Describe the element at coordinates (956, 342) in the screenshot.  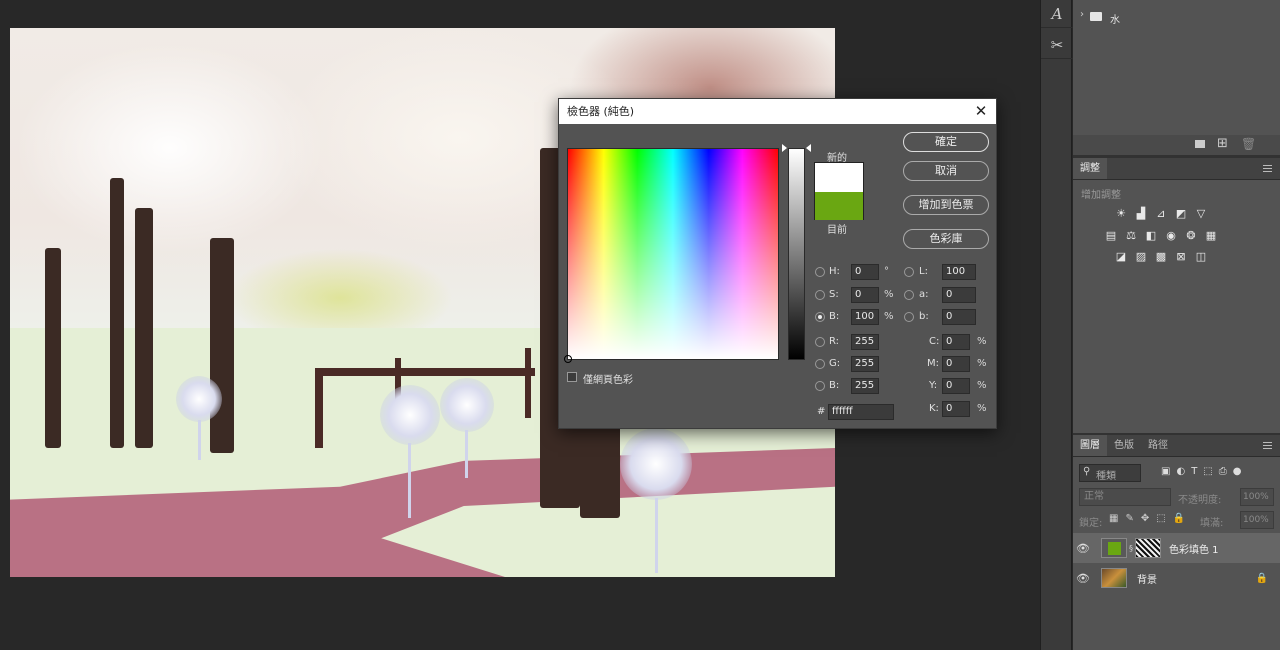
I see `c-field: 0` at that location.